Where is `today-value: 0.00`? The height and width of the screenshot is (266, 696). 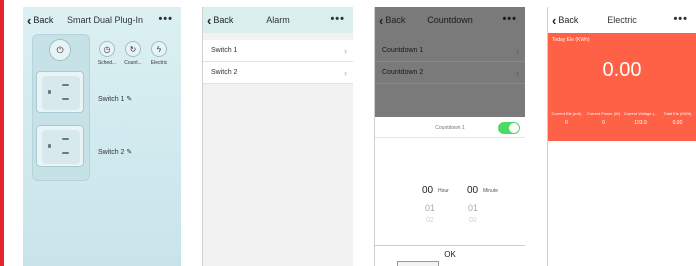 today-value: 0.00 is located at coordinates (622, 70).